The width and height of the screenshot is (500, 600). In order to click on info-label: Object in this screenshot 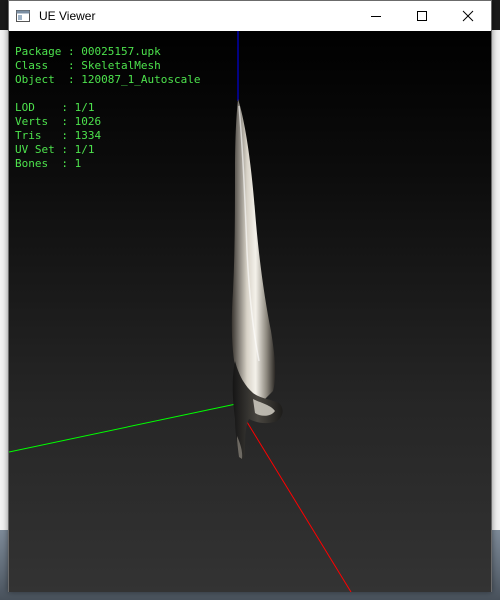, I will do `click(35, 79)`.